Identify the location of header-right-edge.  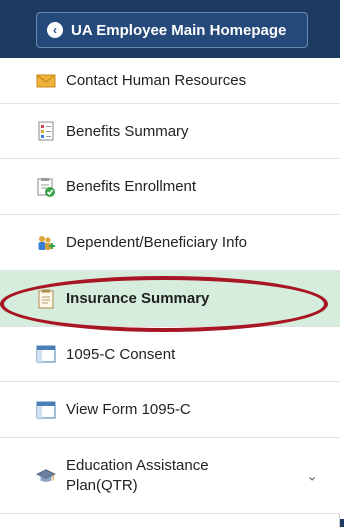
(346, 29).